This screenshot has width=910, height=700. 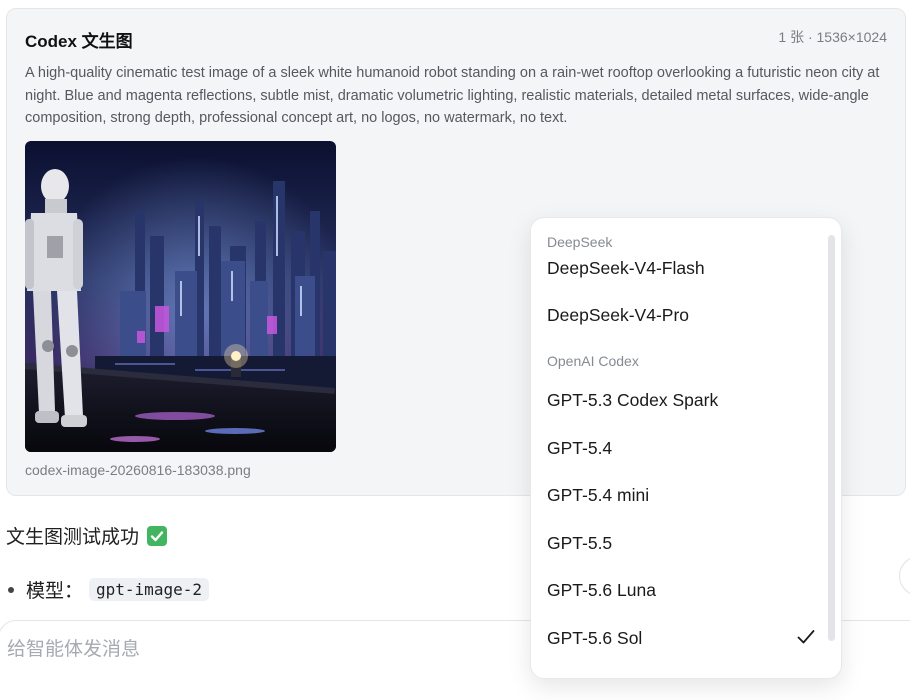 I want to click on bullet-icon, so click(x=11, y=589).